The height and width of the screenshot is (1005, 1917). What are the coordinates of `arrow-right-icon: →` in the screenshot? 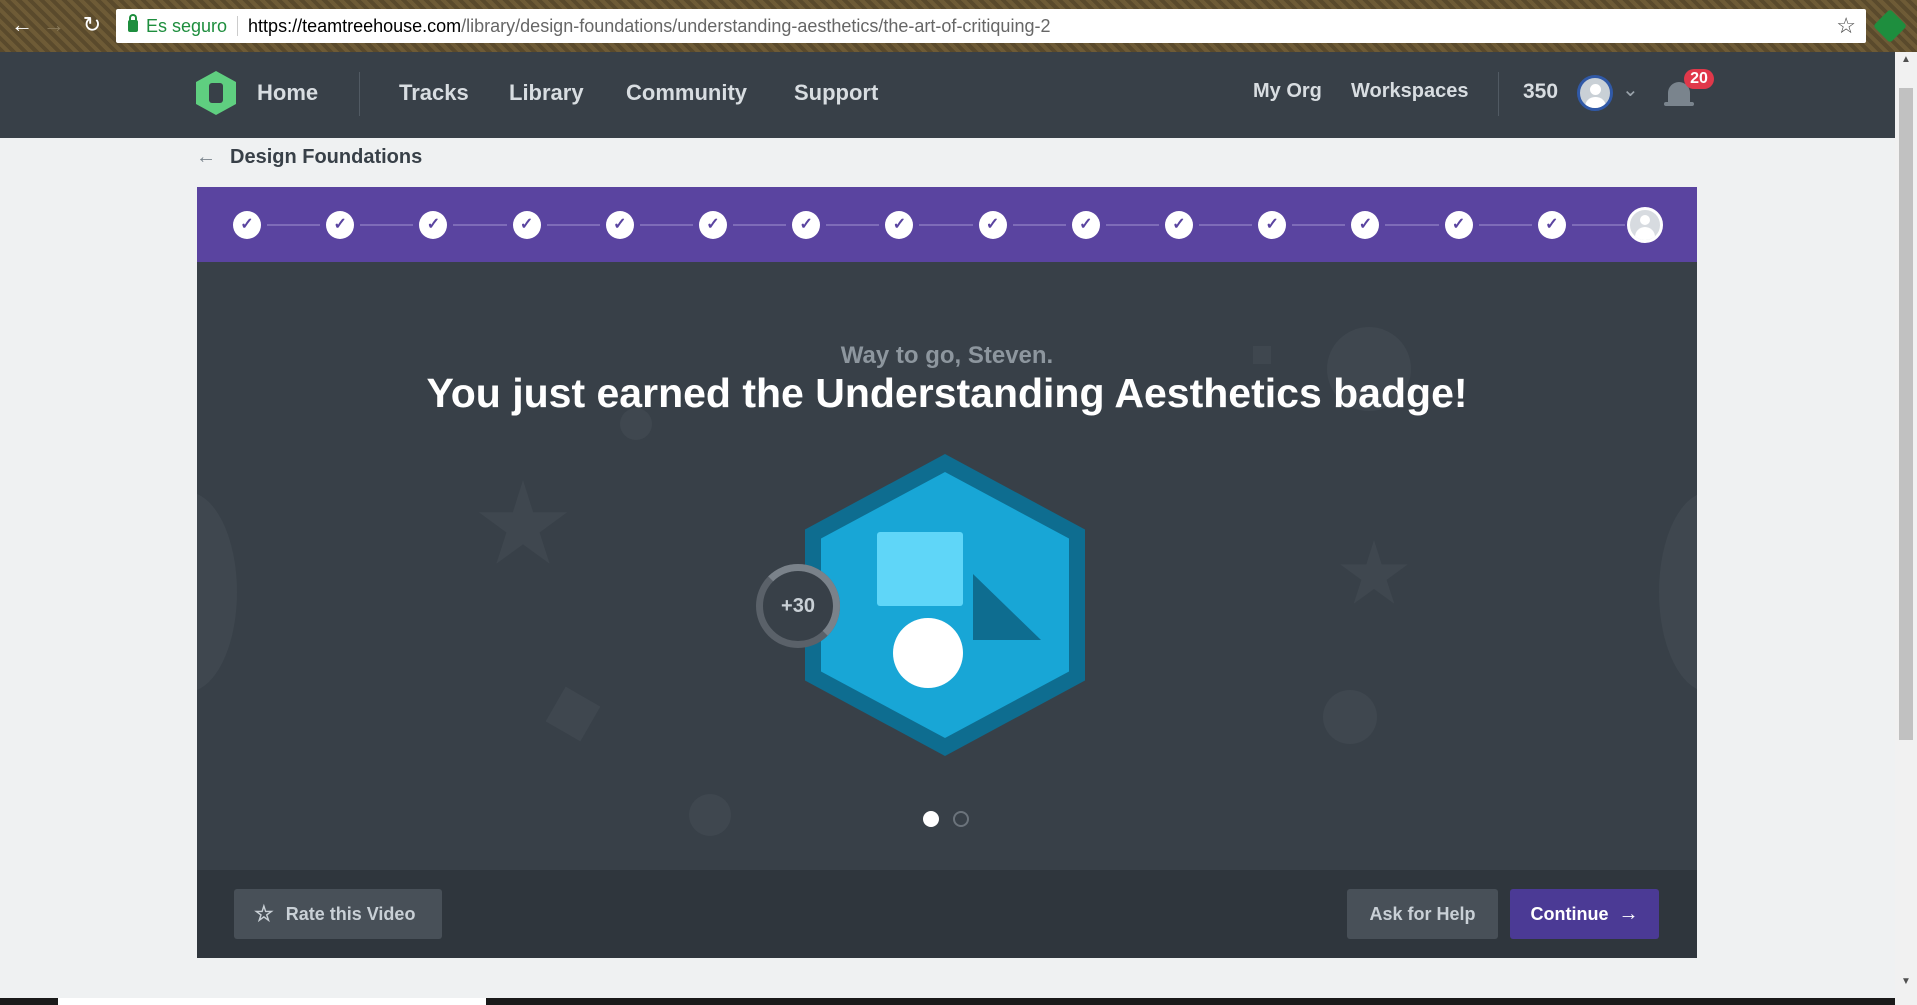 It's located at (1628, 913).